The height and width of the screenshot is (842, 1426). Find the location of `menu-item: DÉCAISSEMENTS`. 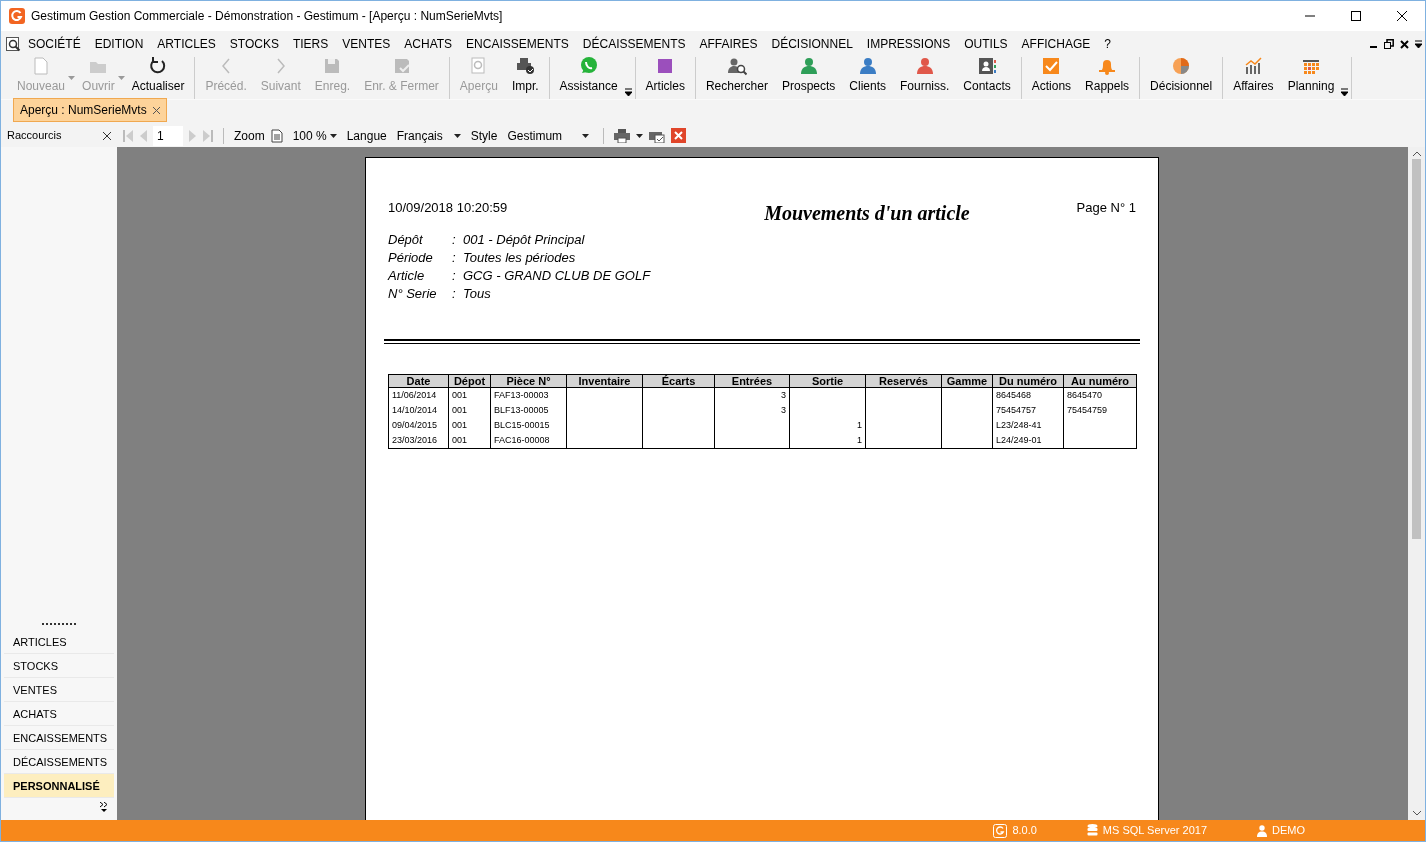

menu-item: DÉCAISSEMENTS is located at coordinates (634, 44).